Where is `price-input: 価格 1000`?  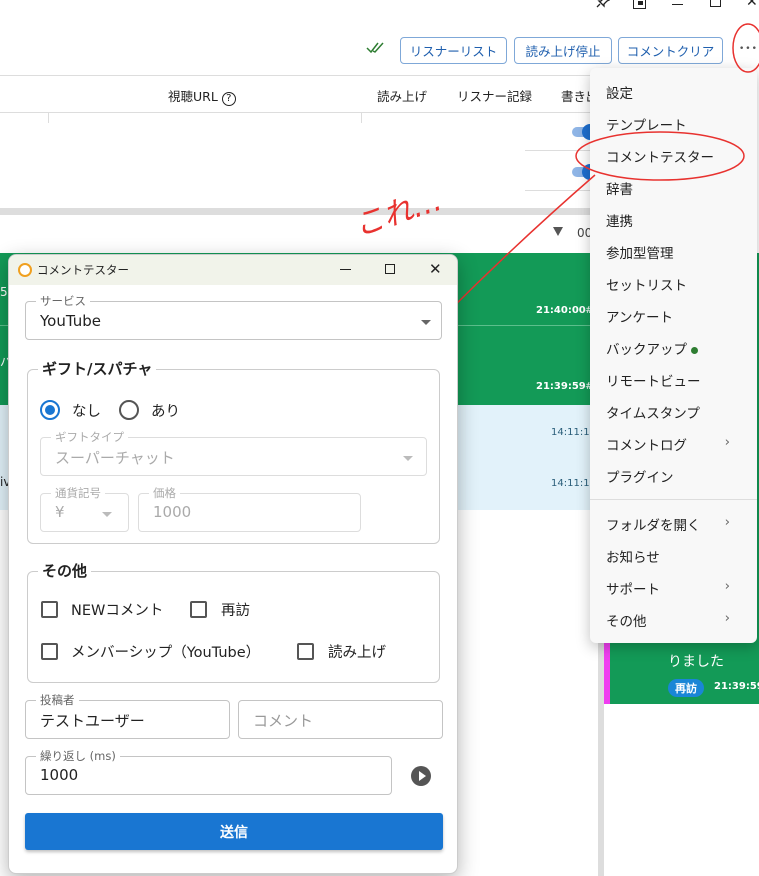 price-input: 価格 1000 is located at coordinates (249, 508).